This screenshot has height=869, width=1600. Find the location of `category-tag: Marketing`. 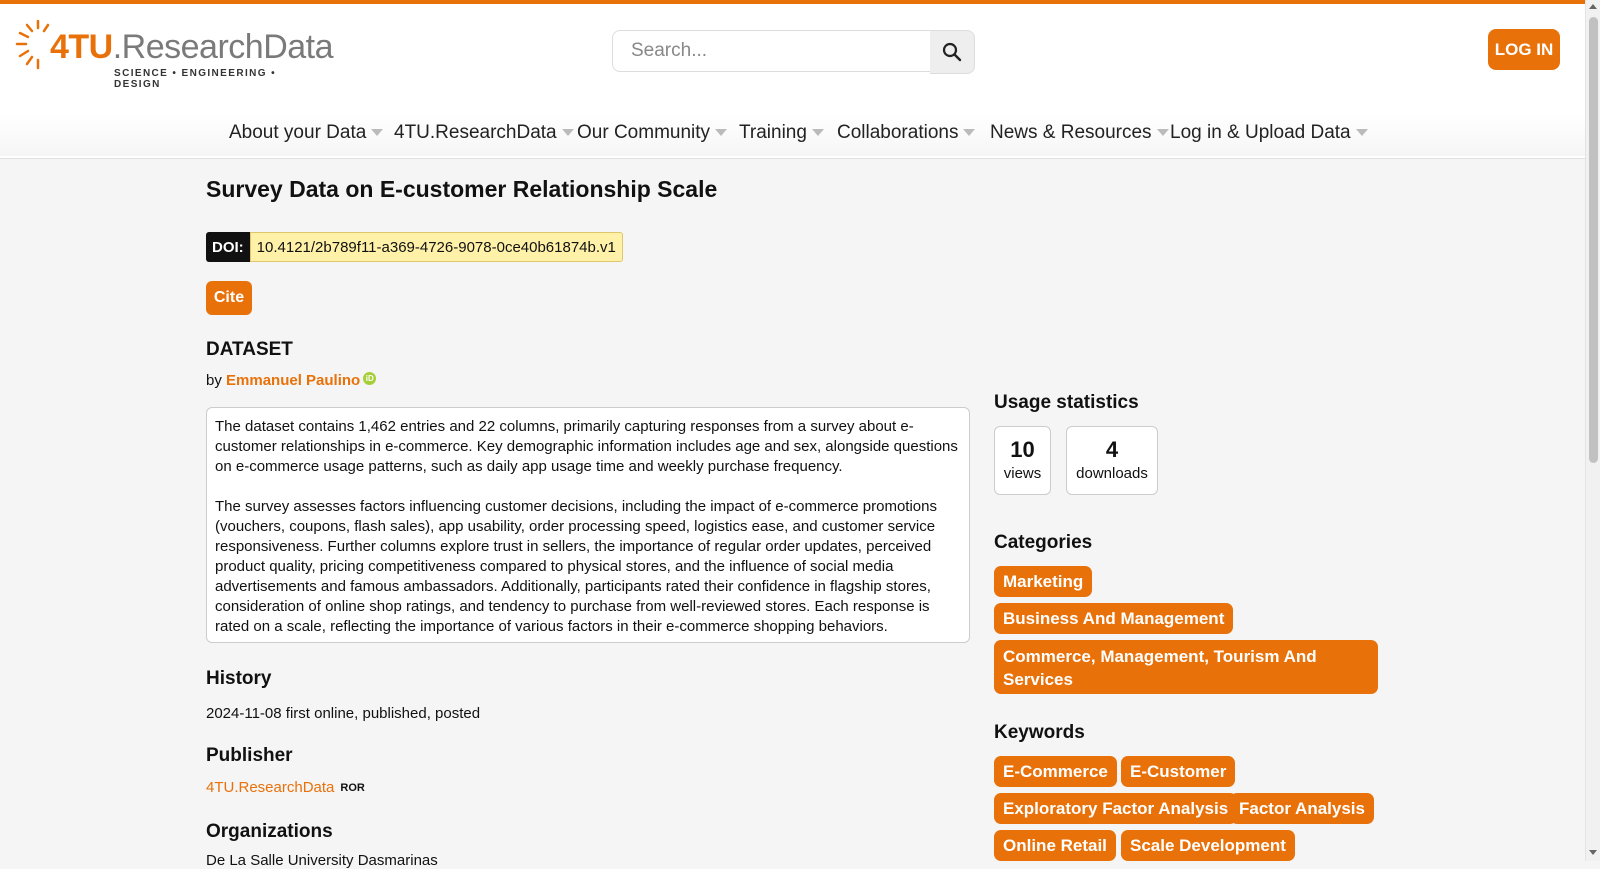

category-tag: Marketing is located at coordinates (1043, 581).